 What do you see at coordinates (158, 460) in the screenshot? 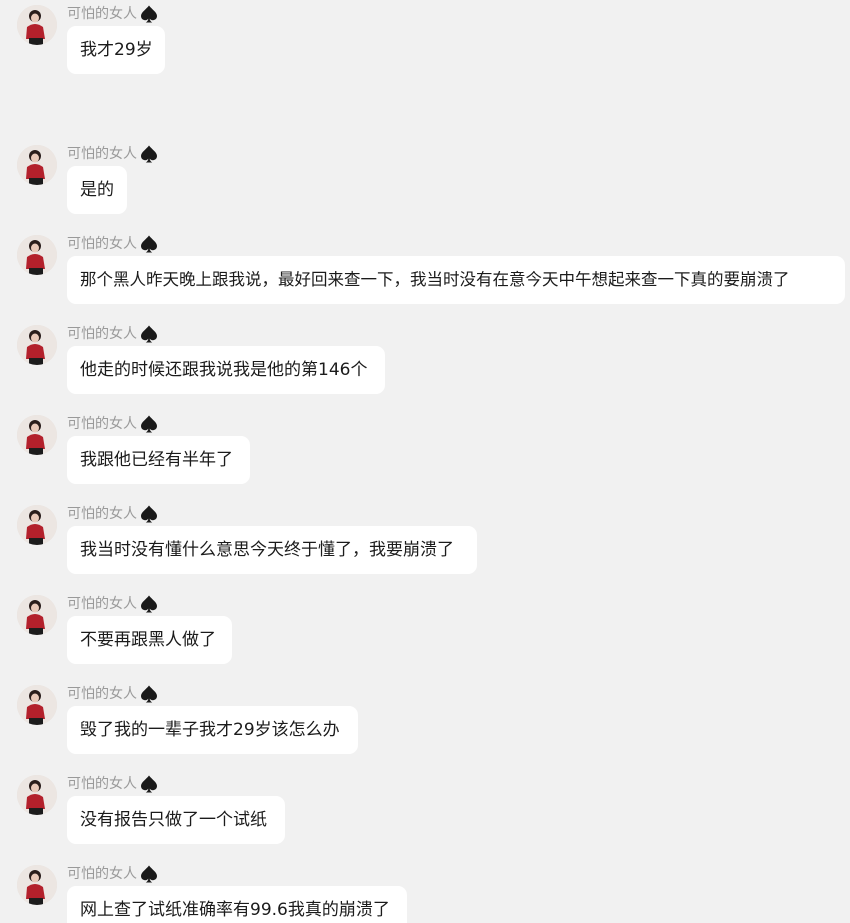
I see `message-bubble: 我跟他已经有半年了` at bounding box center [158, 460].